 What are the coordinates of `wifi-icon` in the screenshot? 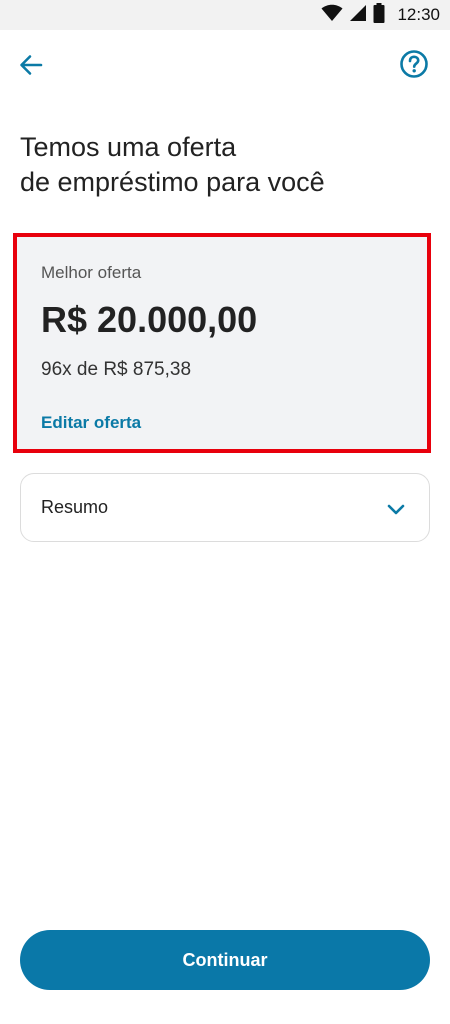 It's located at (332, 15).